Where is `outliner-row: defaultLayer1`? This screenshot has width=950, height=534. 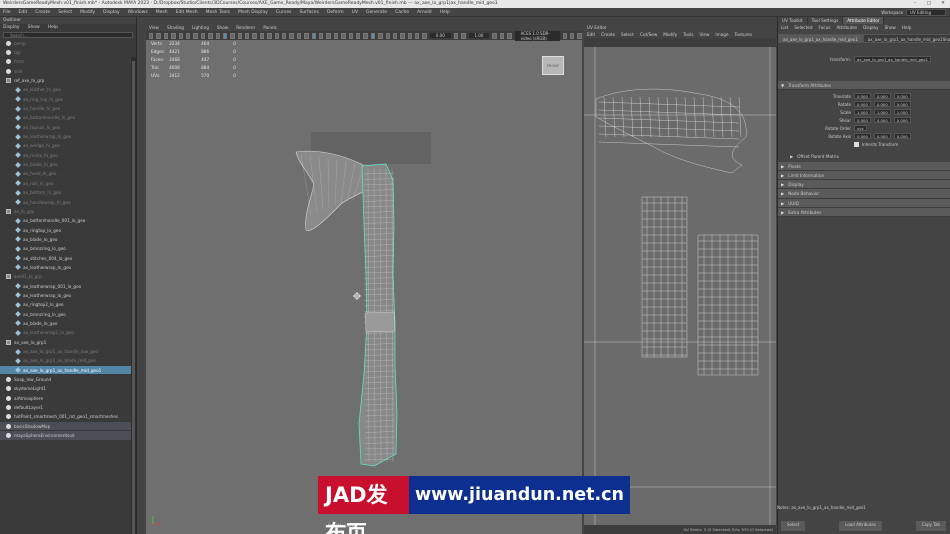 outliner-row: defaultLayer1 is located at coordinates (68, 408).